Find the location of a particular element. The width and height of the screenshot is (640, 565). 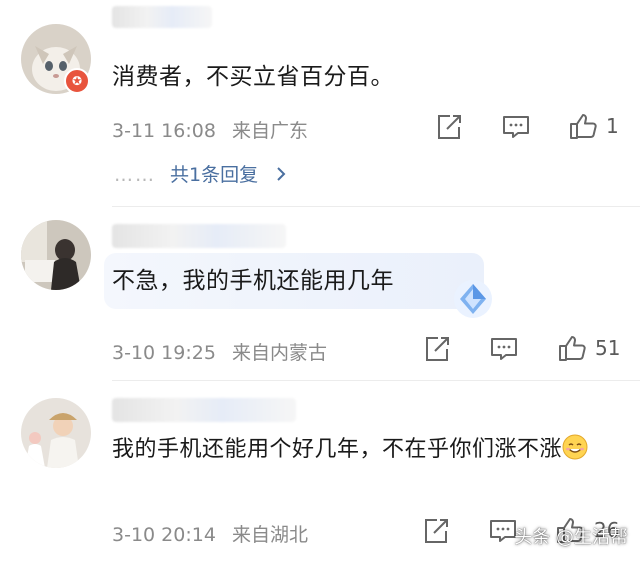

replies-link: …… 共1条回复 is located at coordinates (201, 173).